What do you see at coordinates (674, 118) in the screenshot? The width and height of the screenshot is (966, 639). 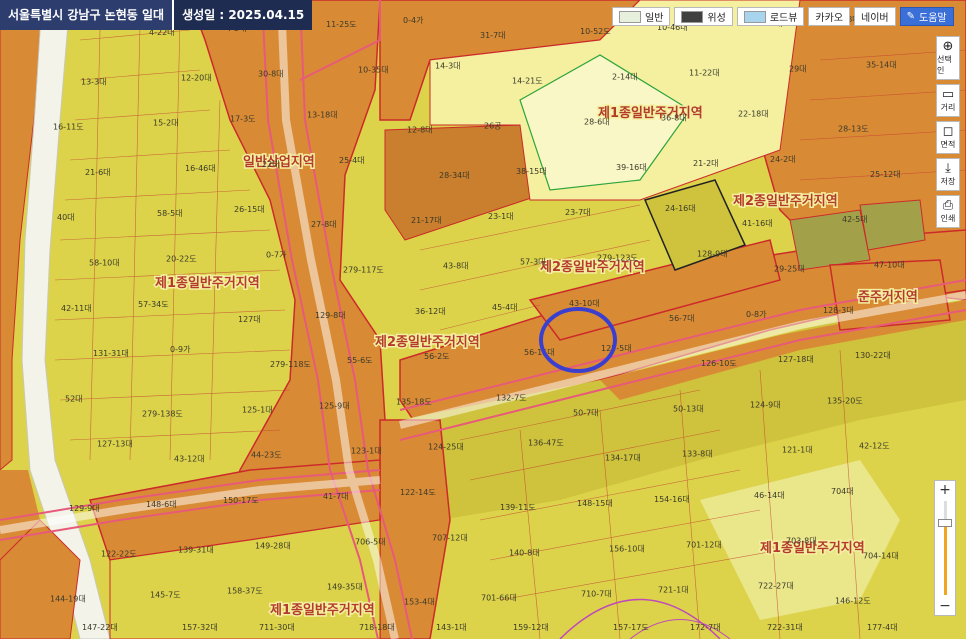 I see `lot-number: 36-8대` at bounding box center [674, 118].